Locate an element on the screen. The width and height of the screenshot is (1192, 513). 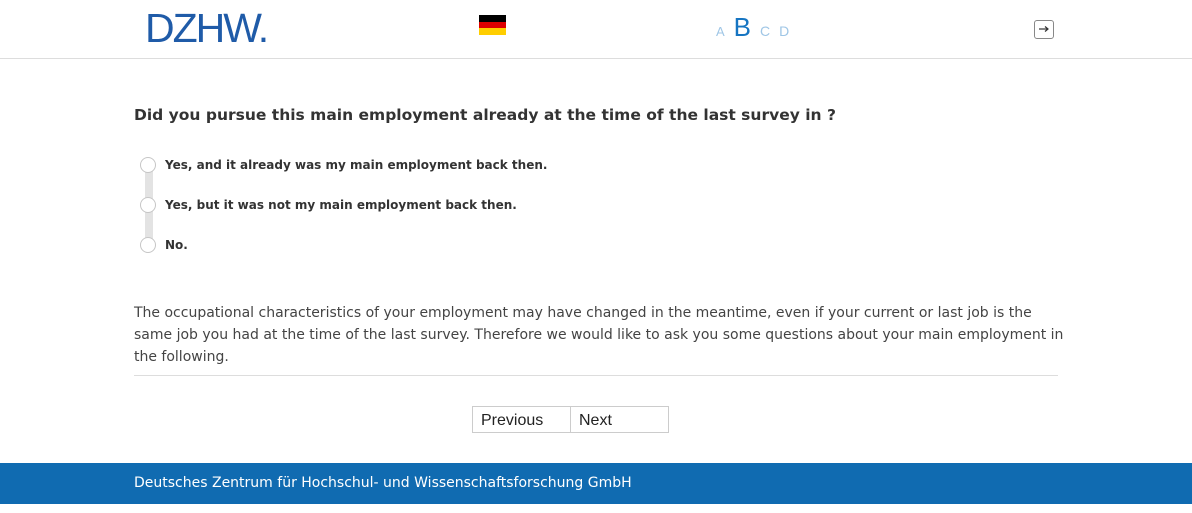
font-size-d: D is located at coordinates (784, 31).